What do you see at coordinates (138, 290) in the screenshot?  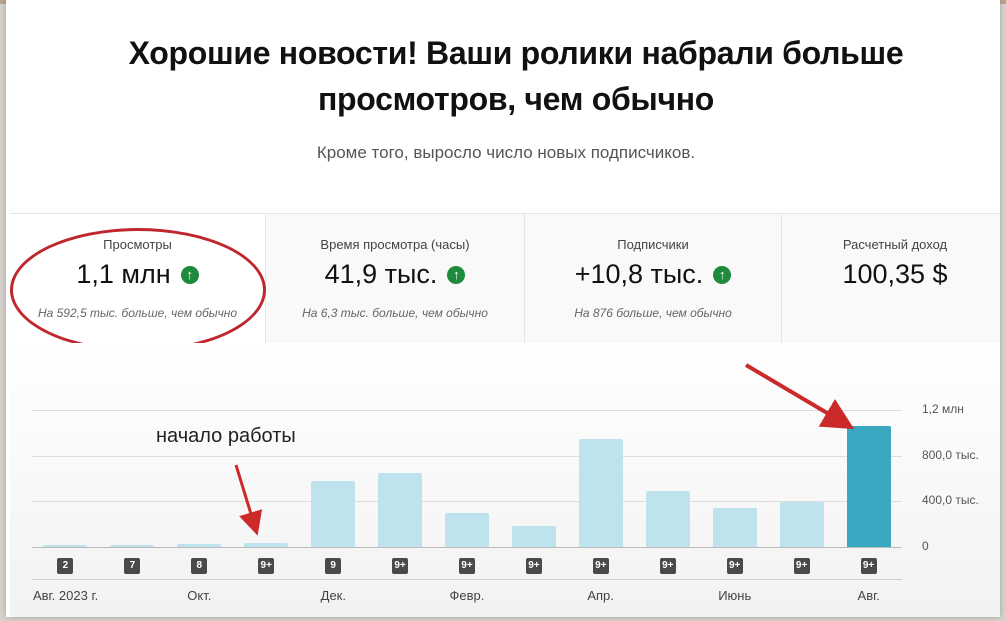 I see `views-highlight-circle` at bounding box center [138, 290].